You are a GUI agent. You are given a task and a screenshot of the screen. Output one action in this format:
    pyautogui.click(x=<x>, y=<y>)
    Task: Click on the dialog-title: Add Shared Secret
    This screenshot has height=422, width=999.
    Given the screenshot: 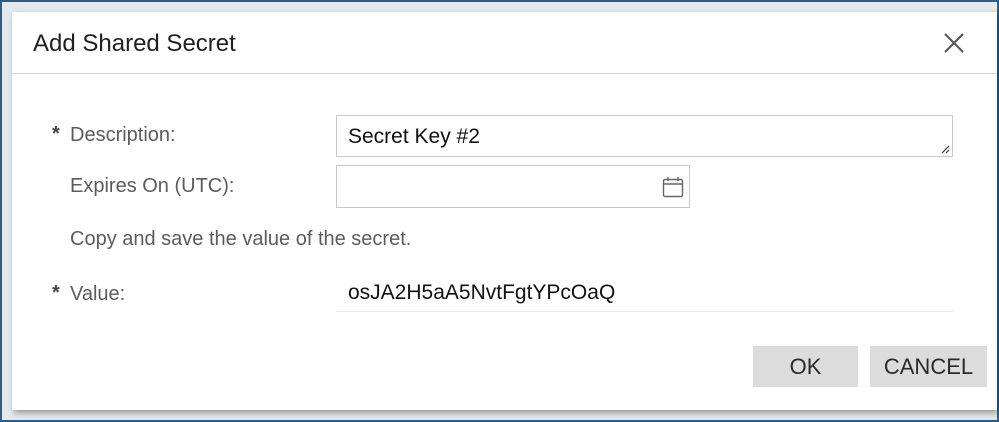 What is the action you would take?
    pyautogui.click(x=134, y=43)
    